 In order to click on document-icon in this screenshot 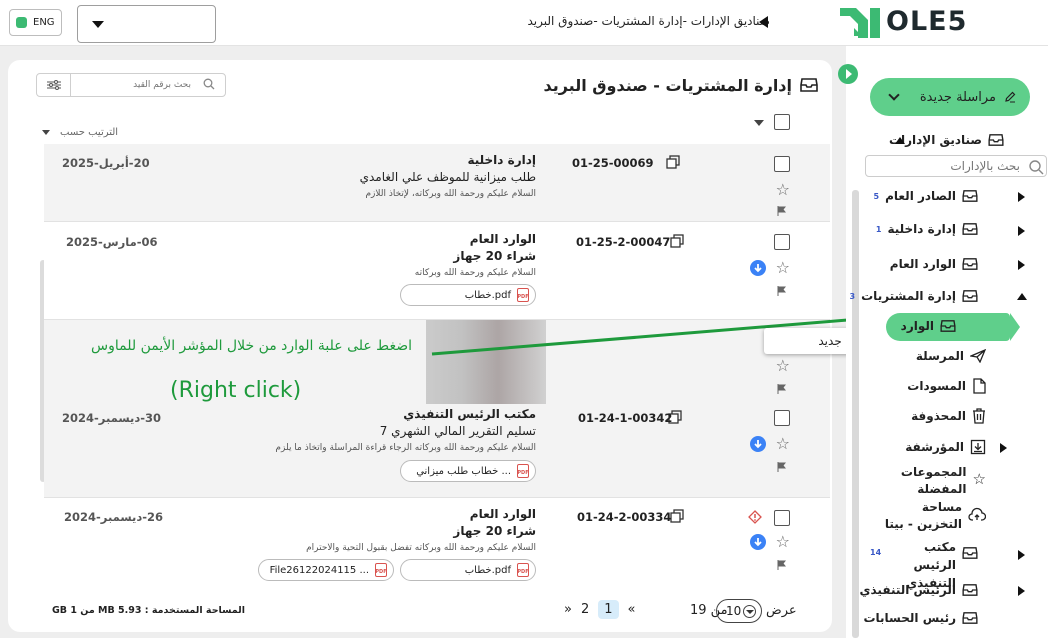, I will do `click(979, 386)`.